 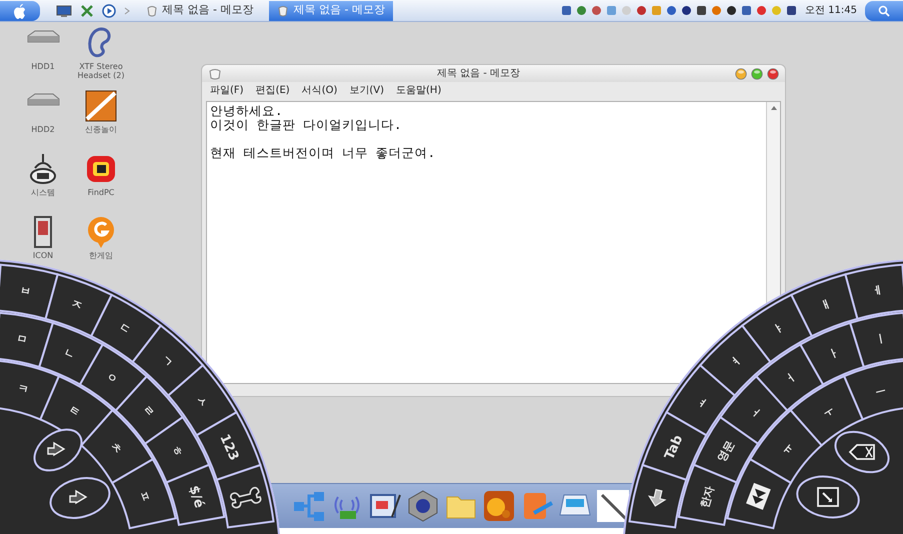 What do you see at coordinates (273, 90) in the screenshot?
I see `menu-item: 편집(E)` at bounding box center [273, 90].